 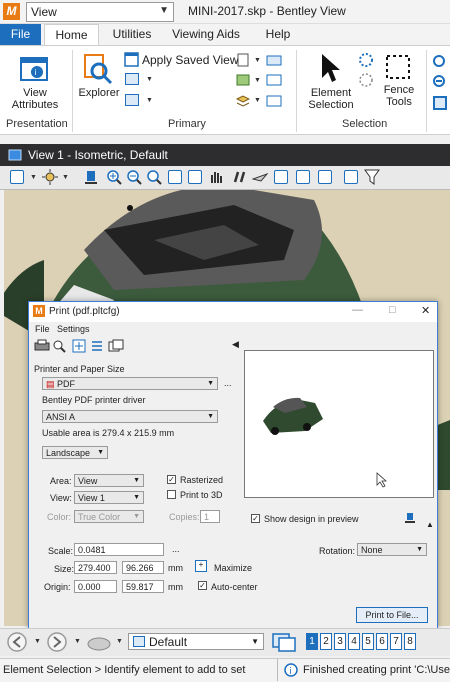 What do you see at coordinates (97, 346) in the screenshot?
I see `list-icon` at bounding box center [97, 346].